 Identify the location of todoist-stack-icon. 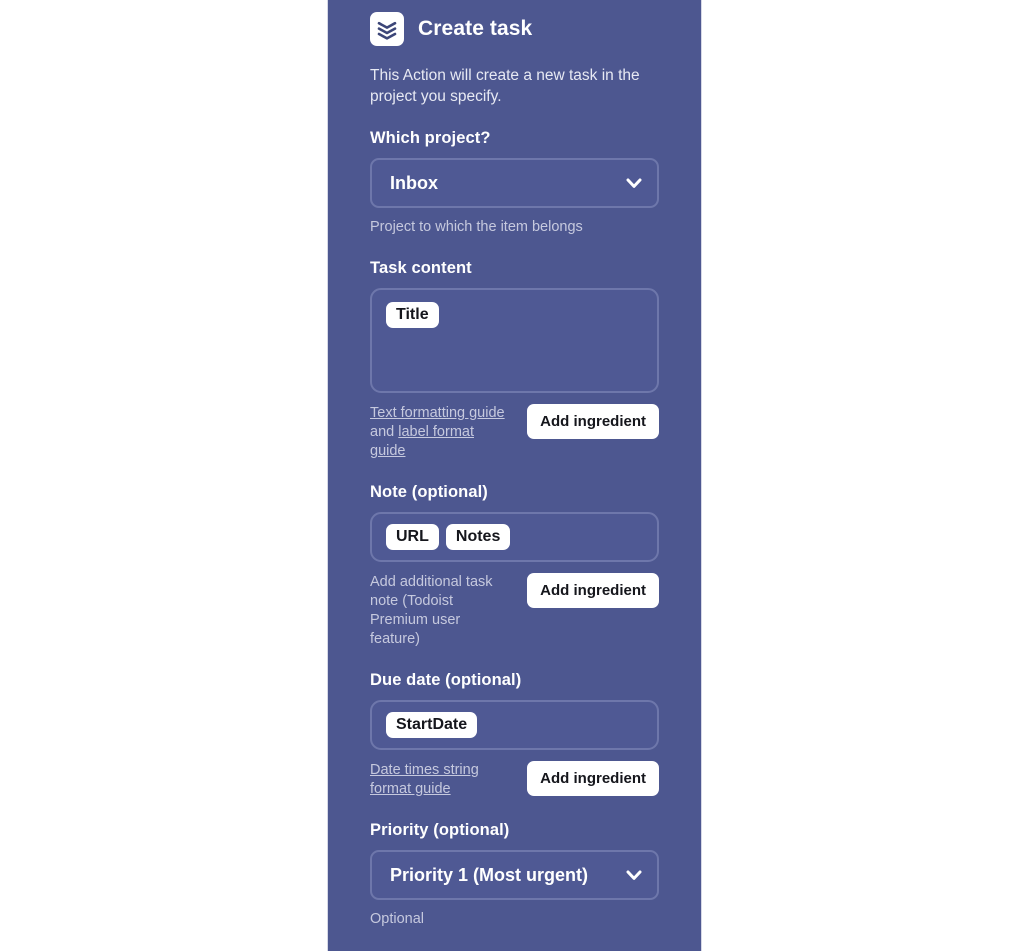
(387, 29).